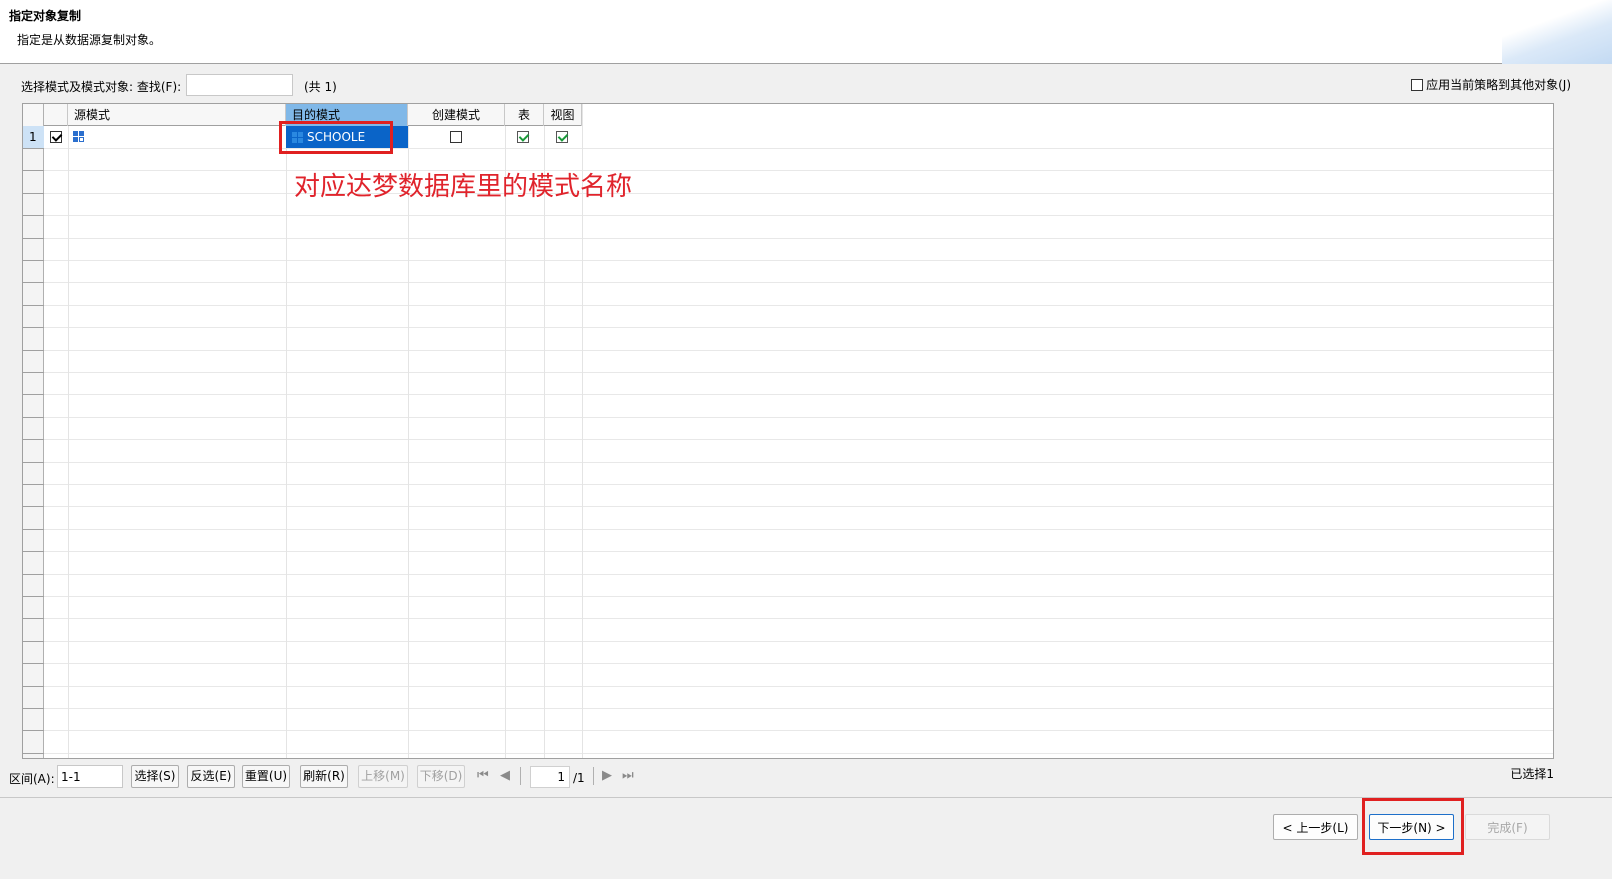 This screenshot has height=879, width=1612. What do you see at coordinates (463, 187) in the screenshot?
I see `annotation-text: 对应达梦数据库里的模式名称` at bounding box center [463, 187].